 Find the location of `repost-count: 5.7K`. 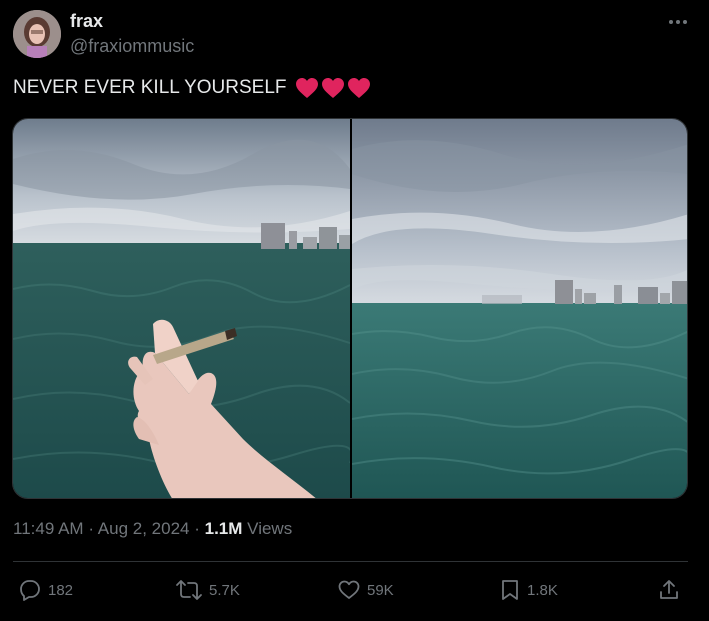

repost-count: 5.7K is located at coordinates (224, 590).